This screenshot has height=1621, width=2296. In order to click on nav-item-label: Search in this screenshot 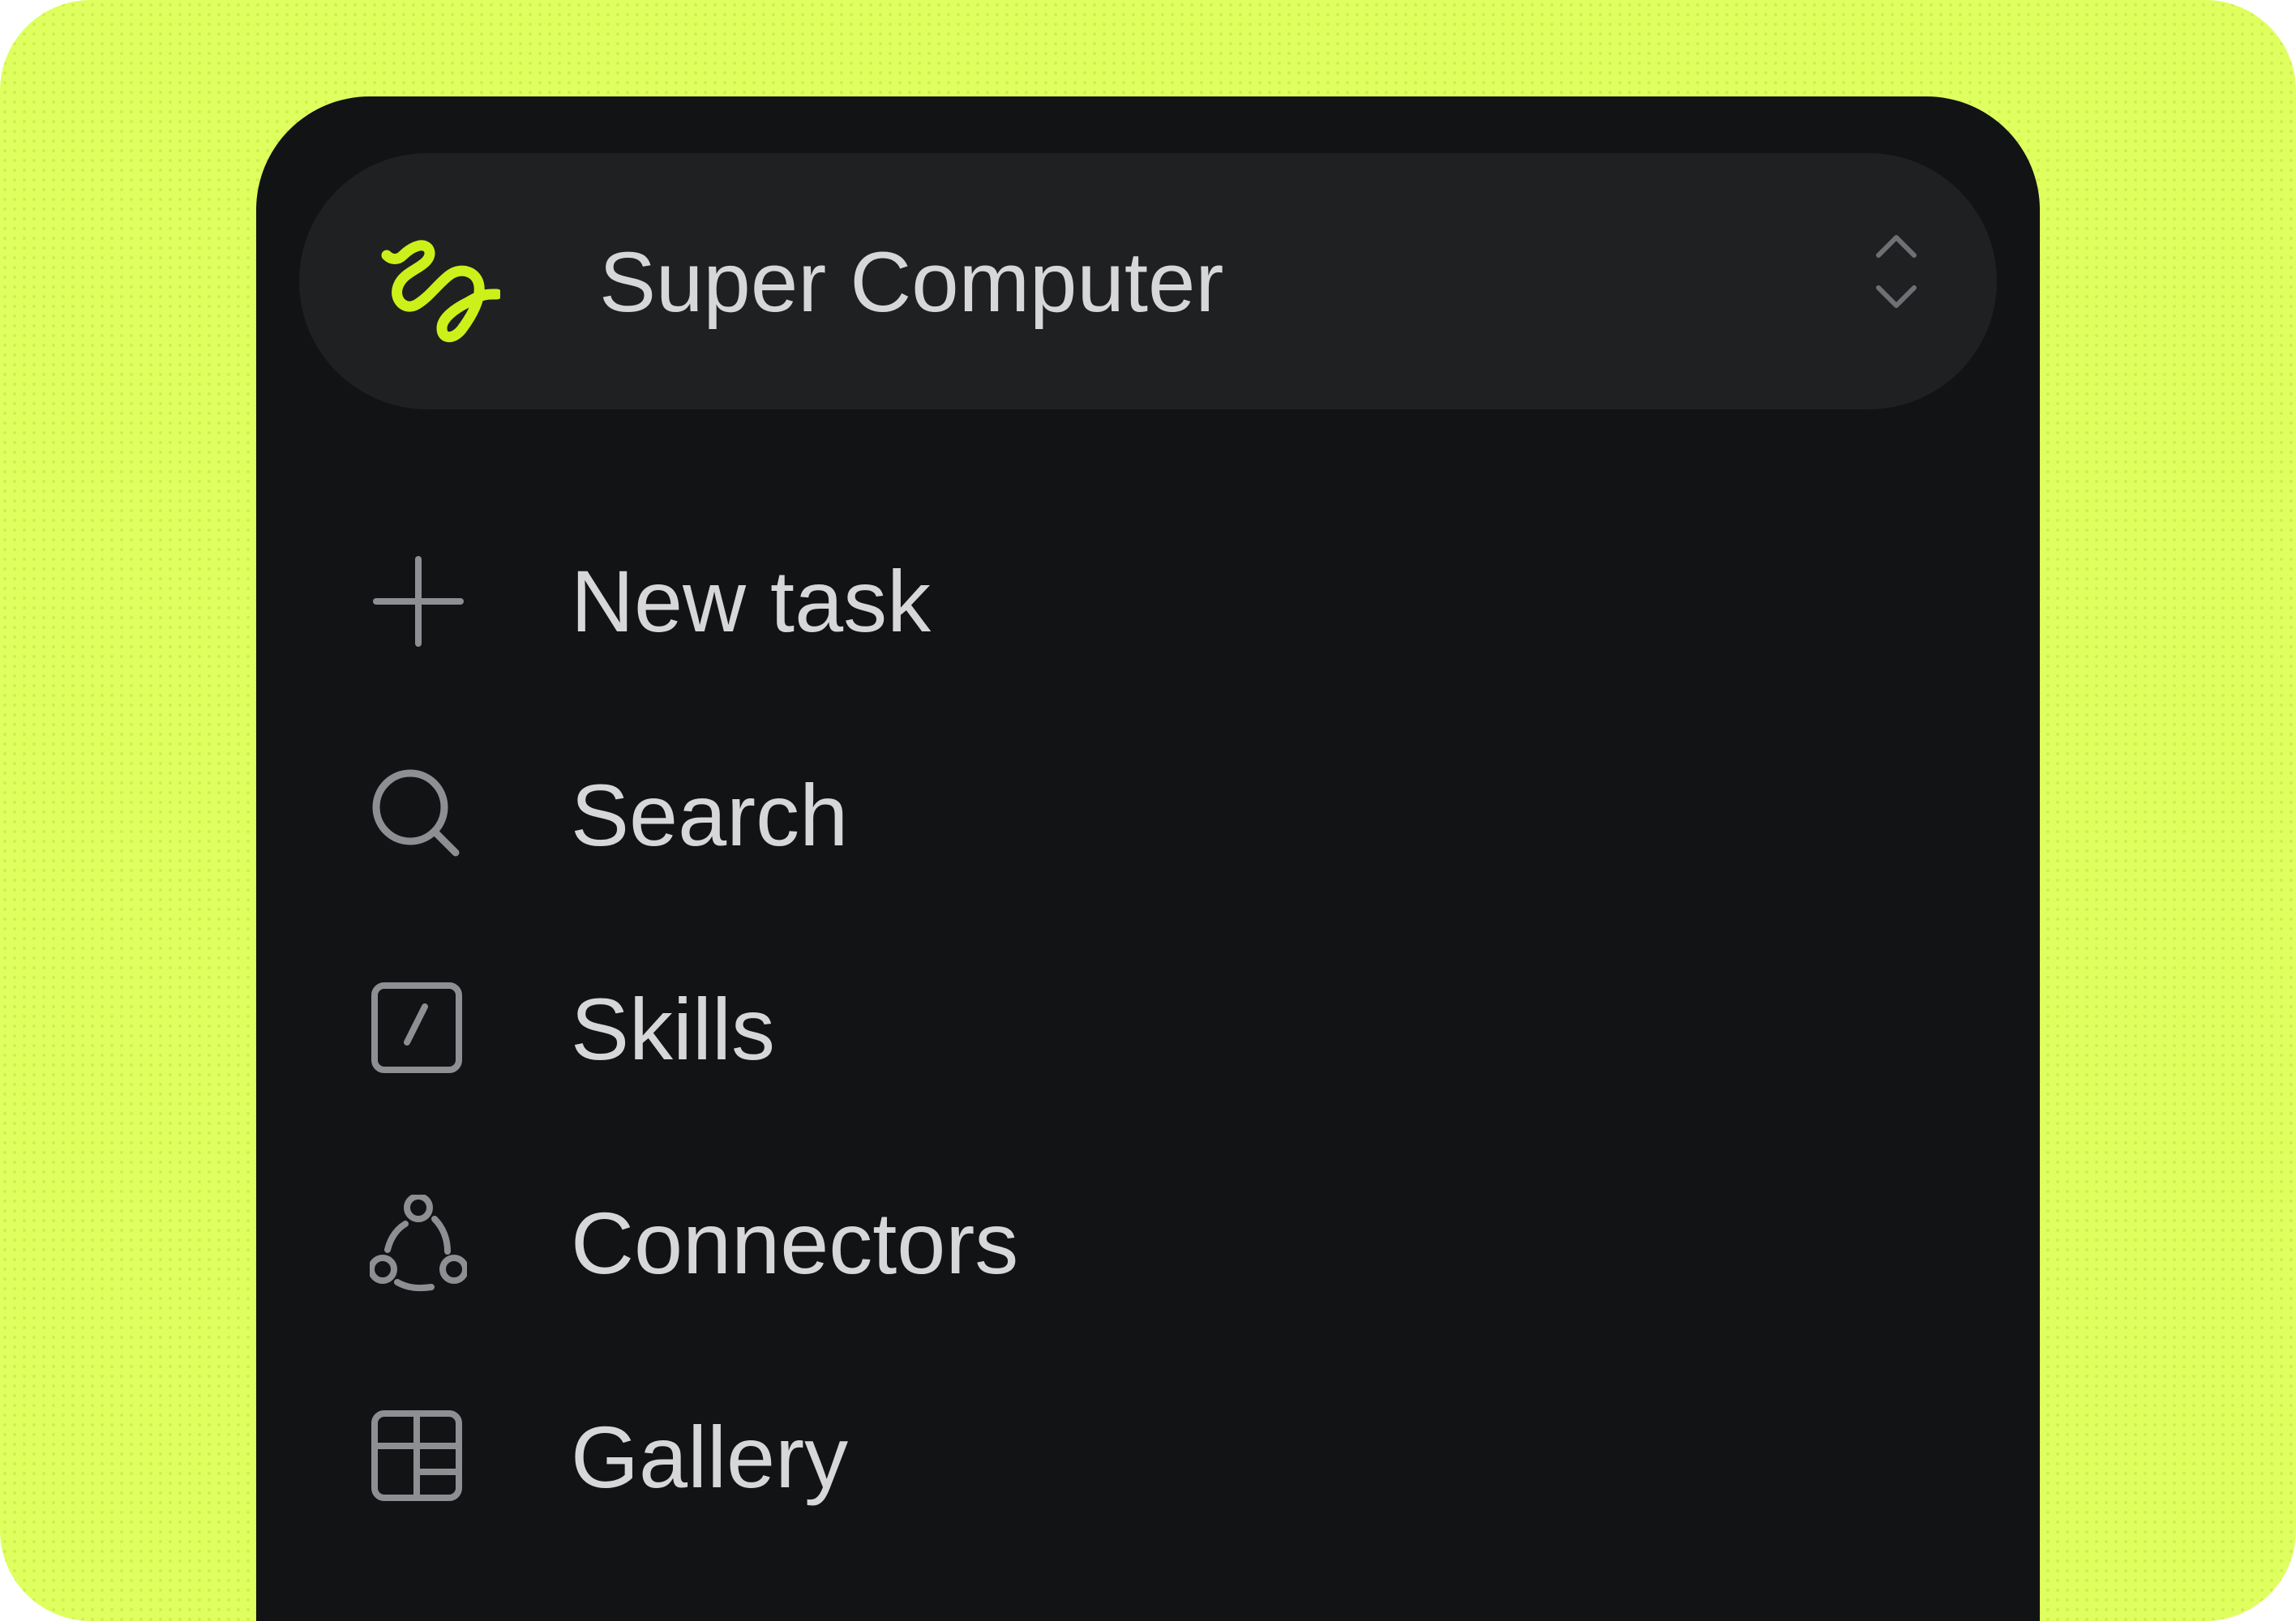, I will do `click(710, 815)`.